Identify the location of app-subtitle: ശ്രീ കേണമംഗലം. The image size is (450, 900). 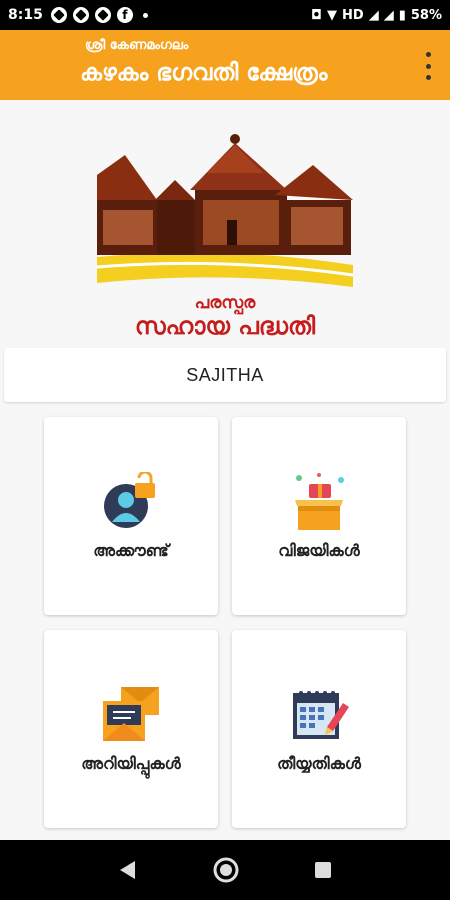
(137, 45).